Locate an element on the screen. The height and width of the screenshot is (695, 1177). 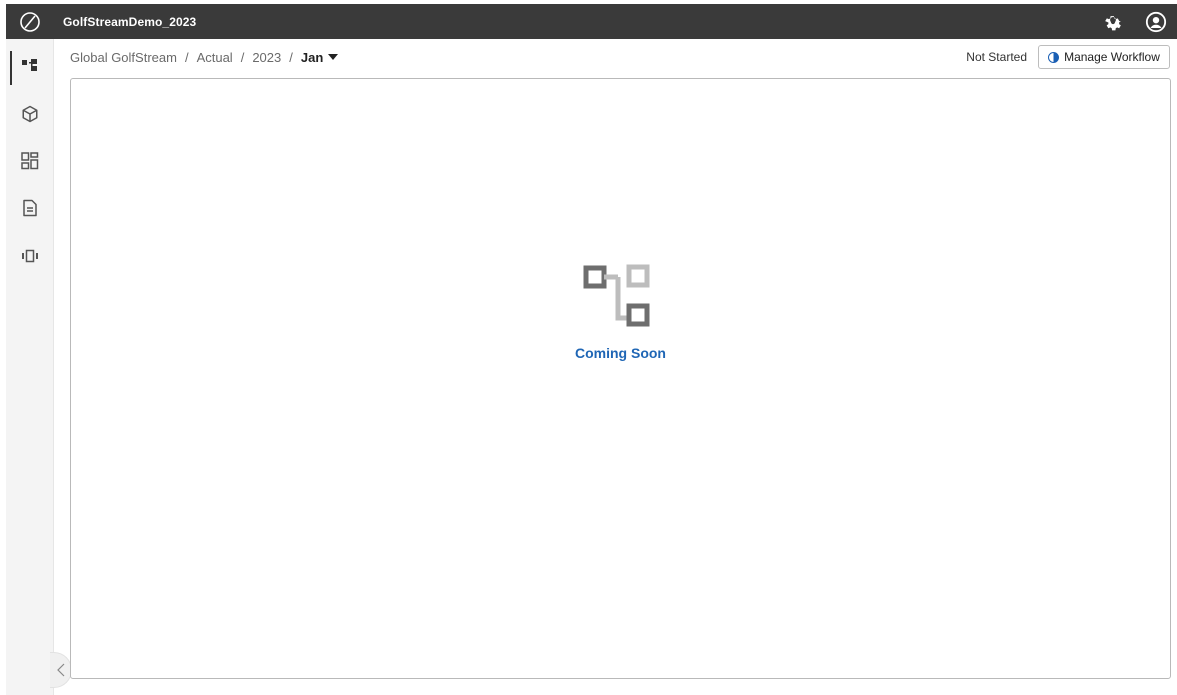
sidebar-item-carousel is located at coordinates (30, 256).